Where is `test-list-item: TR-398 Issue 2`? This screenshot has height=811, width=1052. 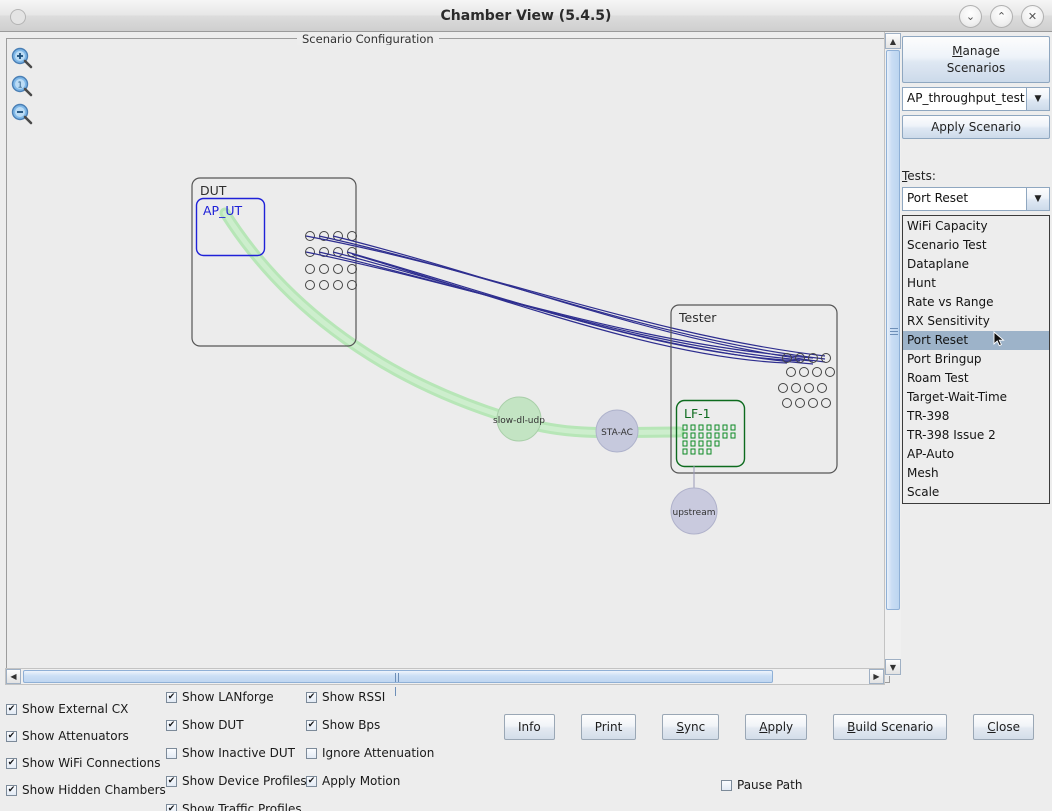
test-list-item: TR-398 Issue 2 is located at coordinates (976, 435).